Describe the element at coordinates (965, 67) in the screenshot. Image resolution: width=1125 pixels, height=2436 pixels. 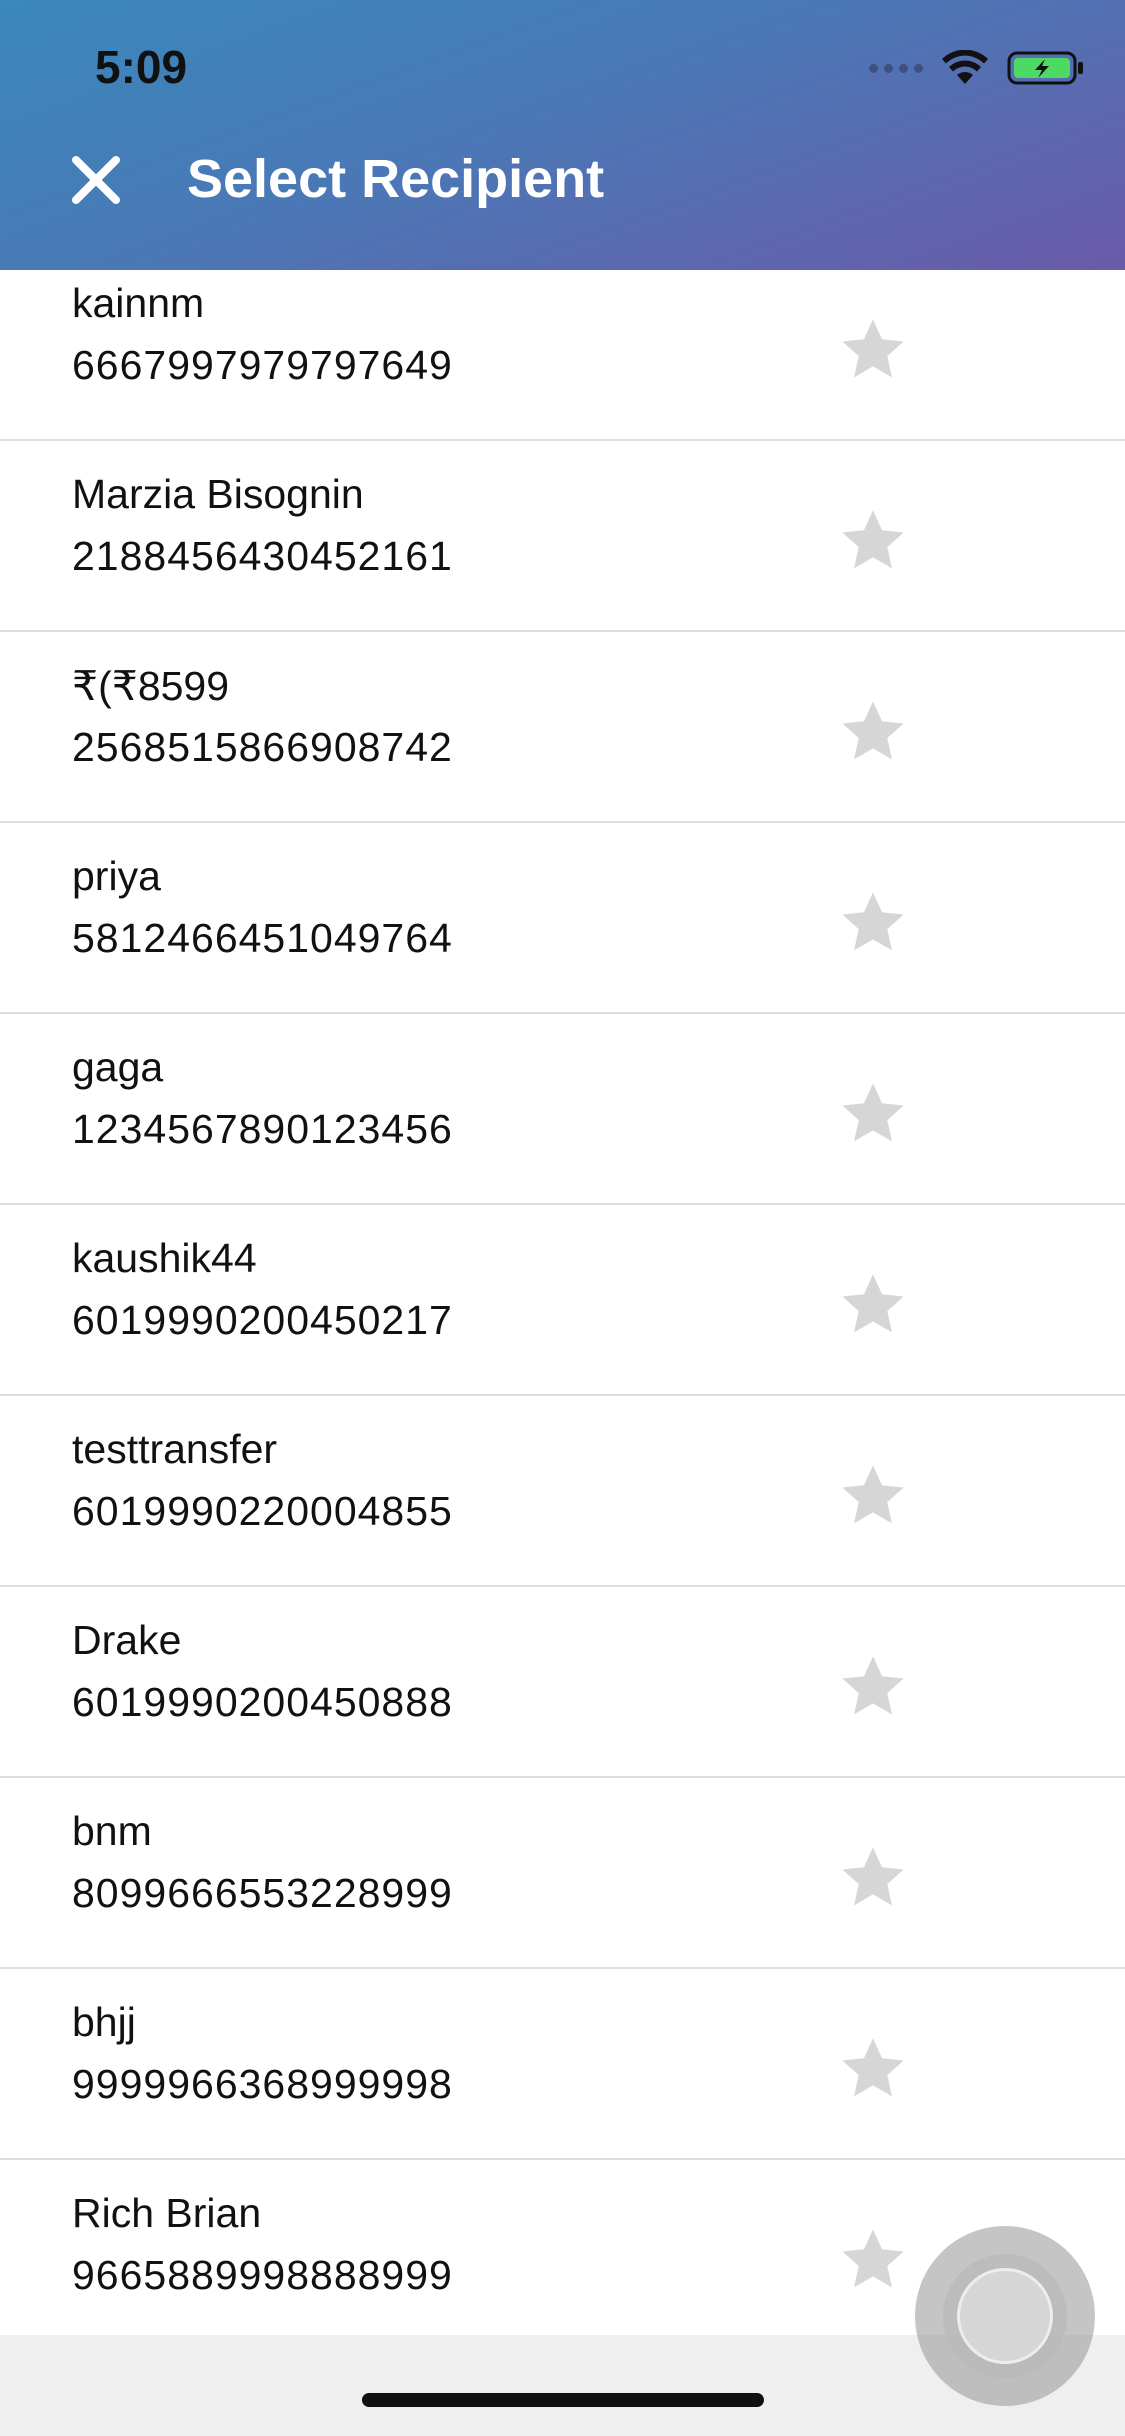
I see `wifi-icon` at that location.